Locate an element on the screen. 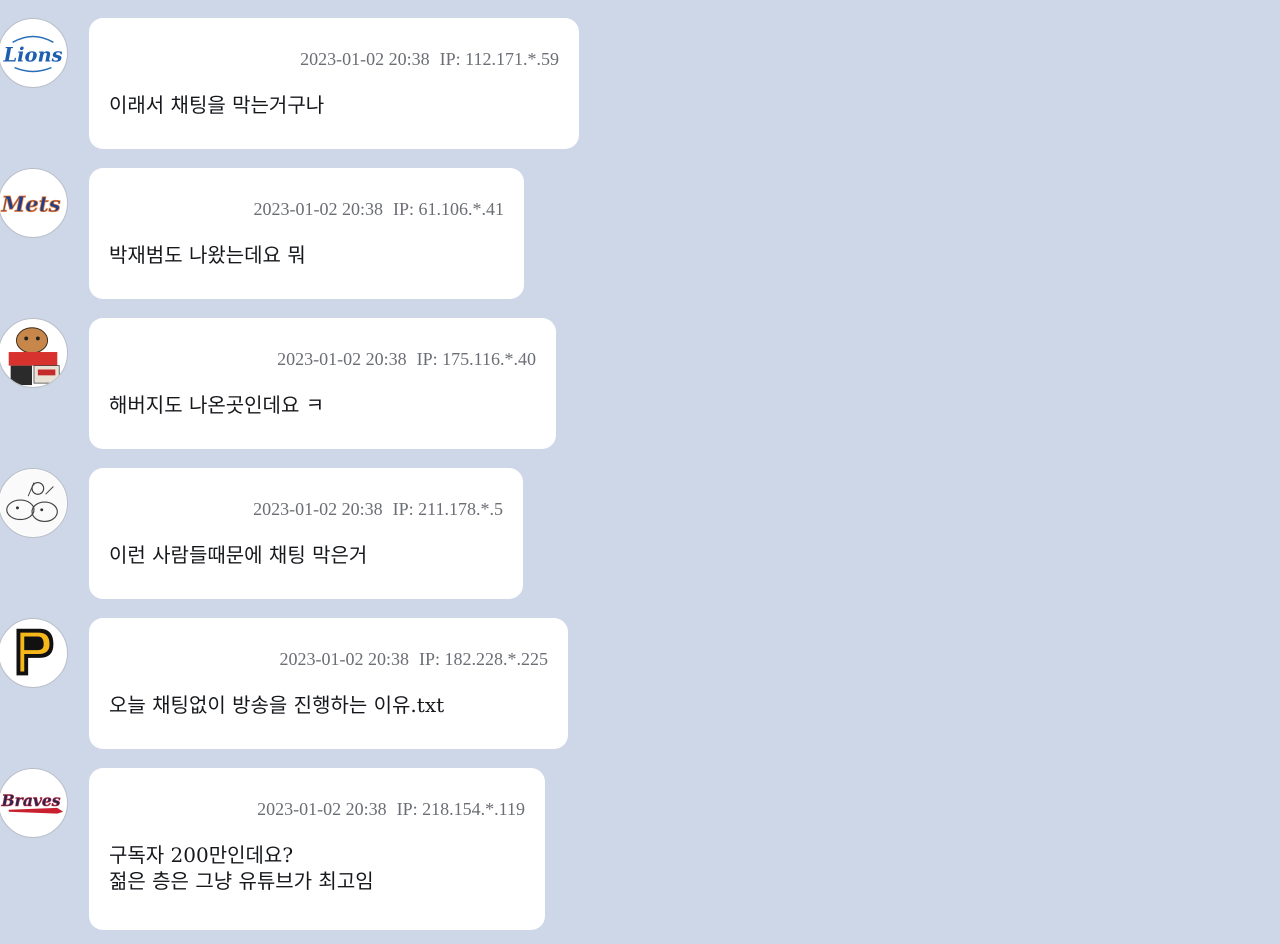  braves-logo-icon: Braves is located at coordinates (34, 803).